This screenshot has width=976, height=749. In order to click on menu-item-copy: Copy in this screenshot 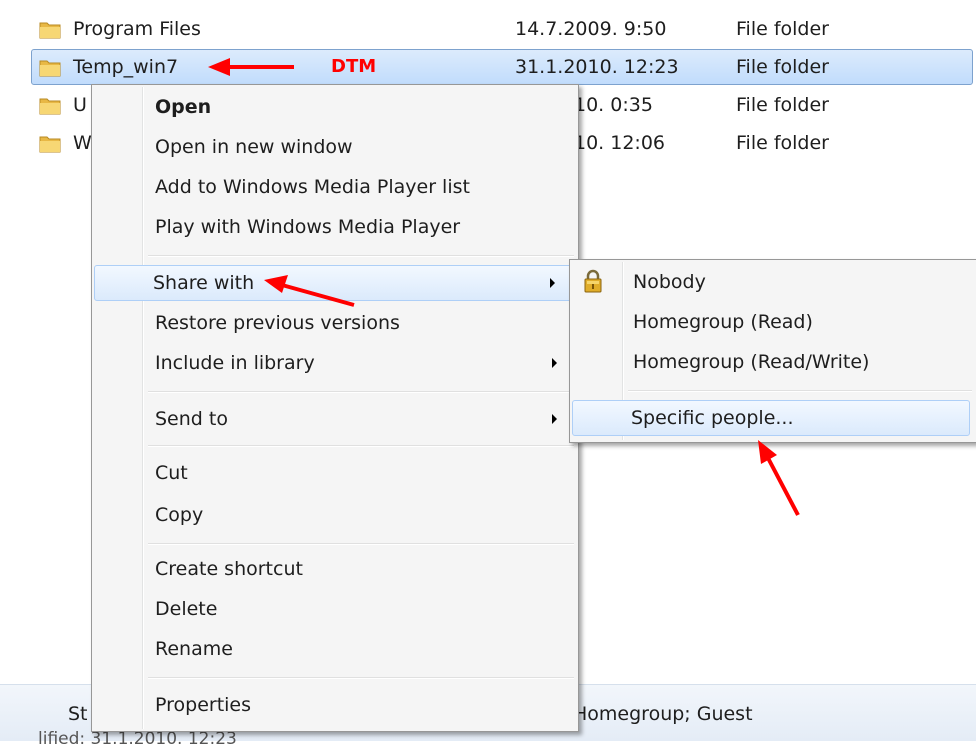, I will do `click(335, 515)`.